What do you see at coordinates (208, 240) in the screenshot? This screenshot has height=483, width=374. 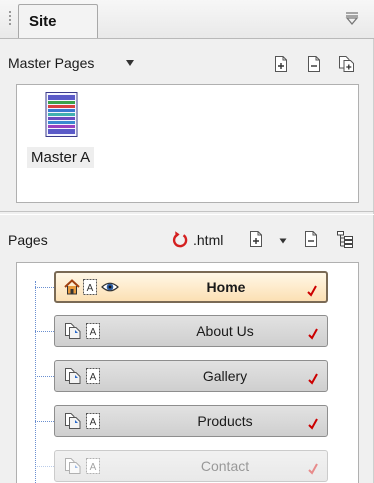 I see `file-extension-label: .html` at bounding box center [208, 240].